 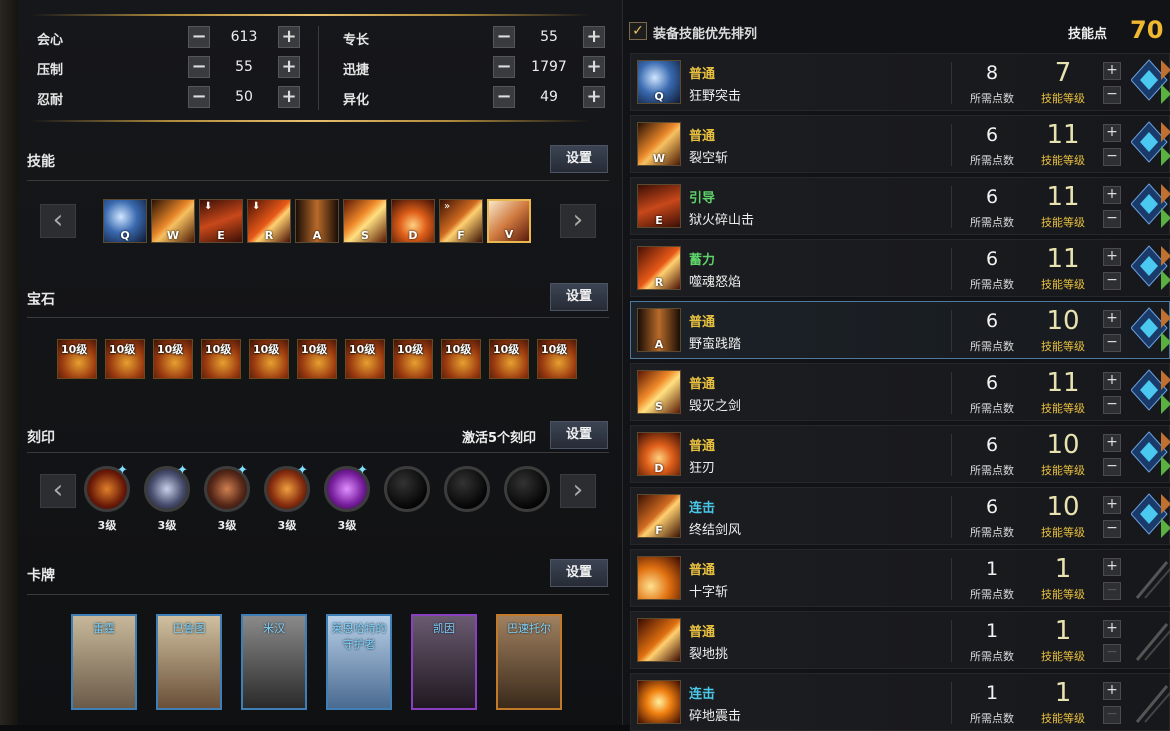 I want to click on prioritize-checkbox: ✓, so click(x=638, y=31).